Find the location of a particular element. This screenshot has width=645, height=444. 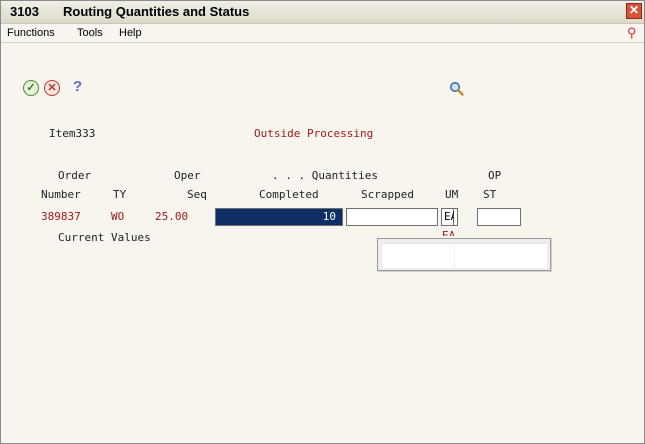

dropdown-popup is located at coordinates (464, 254).